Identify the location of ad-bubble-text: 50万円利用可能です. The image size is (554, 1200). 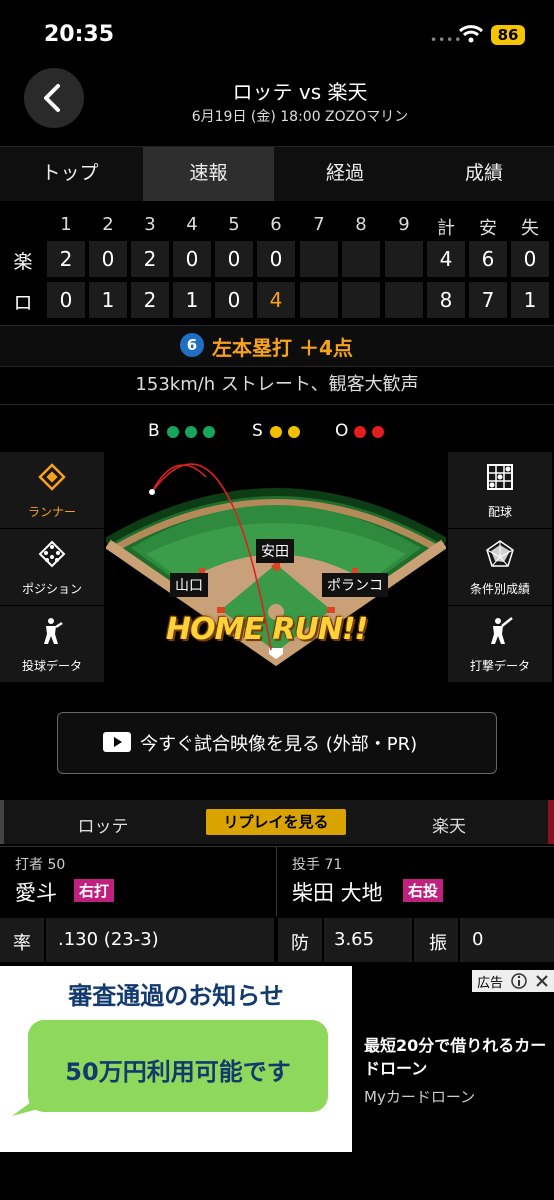
(178, 1072).